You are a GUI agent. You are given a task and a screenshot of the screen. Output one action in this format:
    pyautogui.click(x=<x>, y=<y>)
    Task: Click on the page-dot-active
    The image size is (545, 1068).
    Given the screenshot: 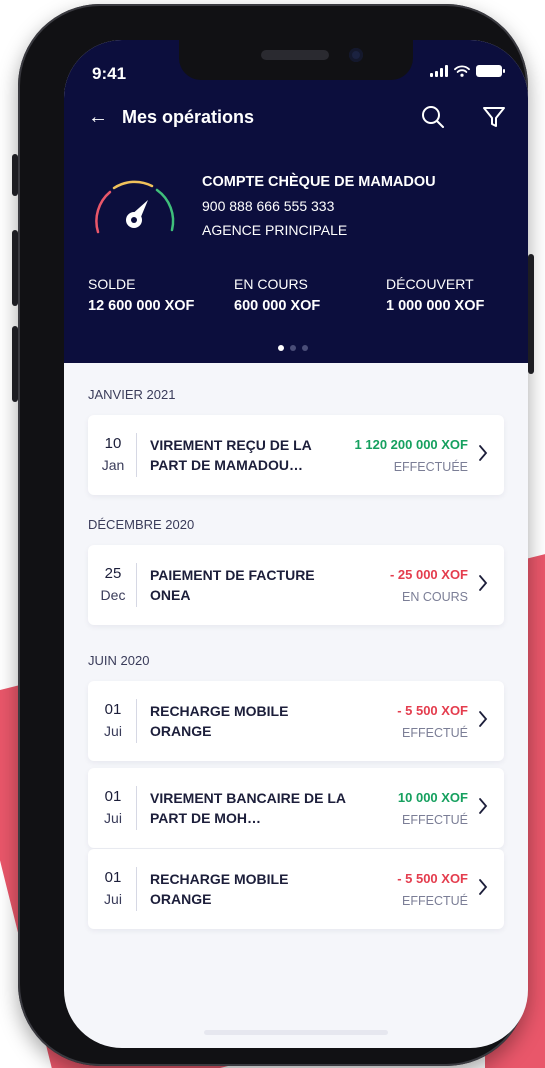 What is the action you would take?
    pyautogui.click(x=281, y=348)
    